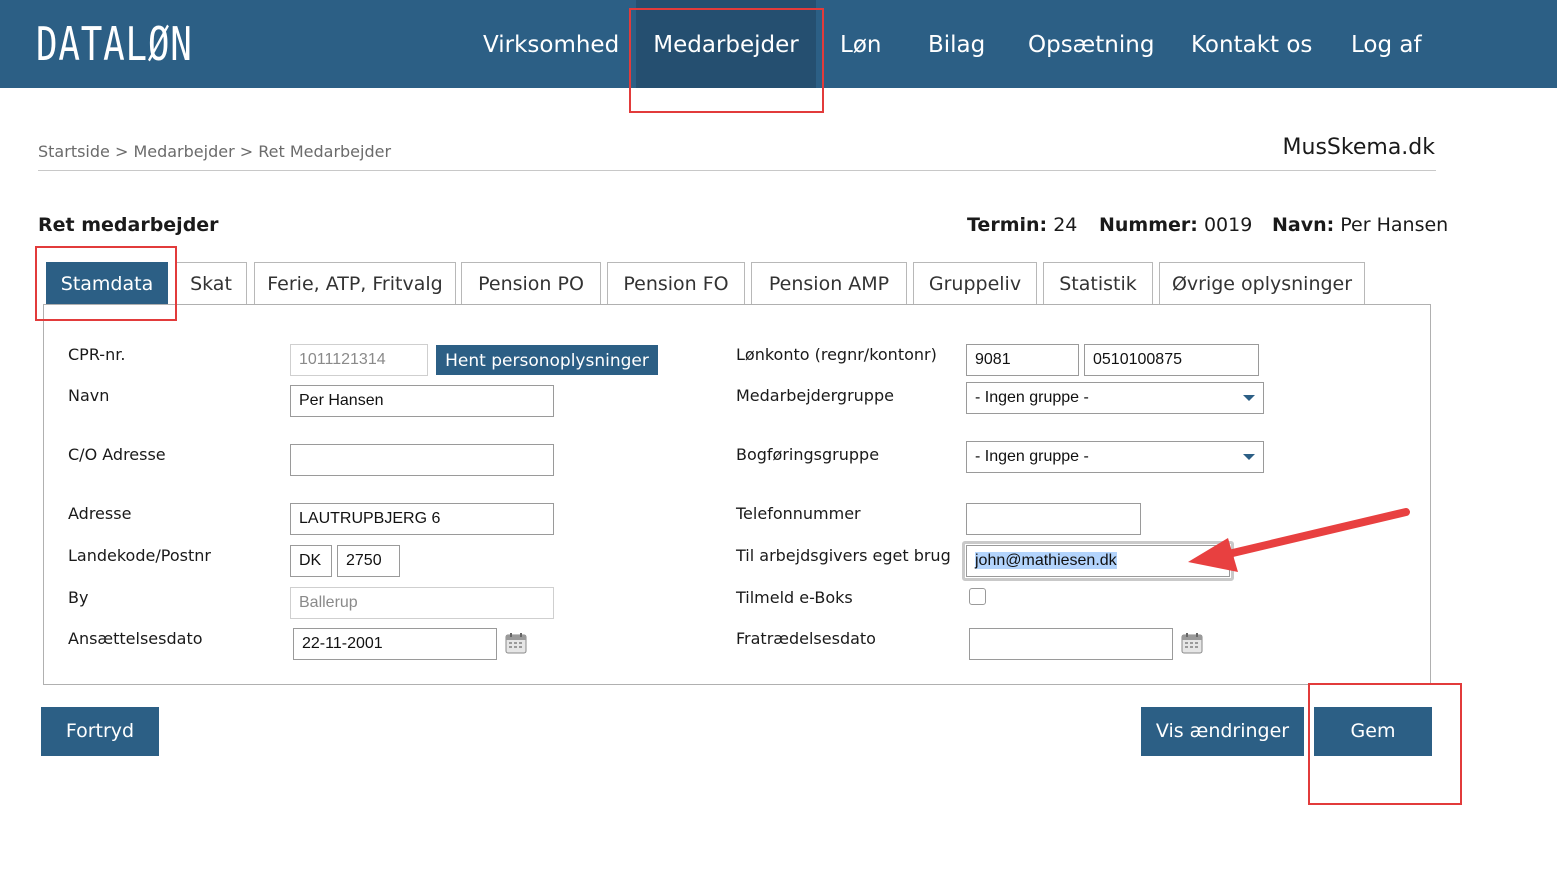 This screenshot has width=1557, height=881. What do you see at coordinates (1007, 225) in the screenshot?
I see `termin-label: Termin:` at bounding box center [1007, 225].